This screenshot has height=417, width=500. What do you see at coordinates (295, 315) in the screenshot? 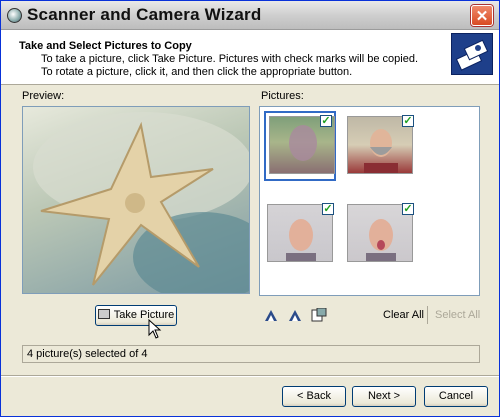
I see `rotate-right-icon` at bounding box center [295, 315].